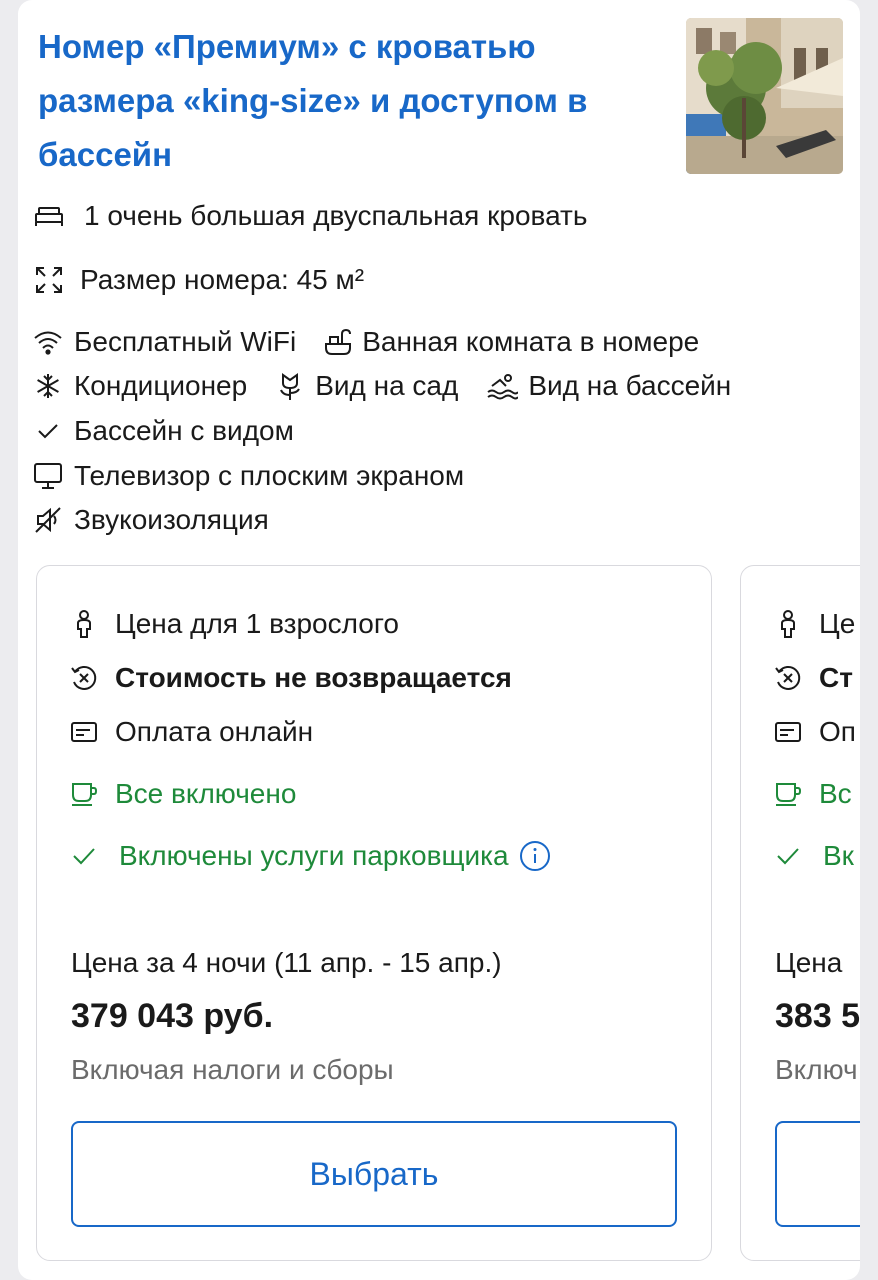 This screenshot has width=878, height=1280. I want to click on rate-meals: Вс, so click(812, 794).